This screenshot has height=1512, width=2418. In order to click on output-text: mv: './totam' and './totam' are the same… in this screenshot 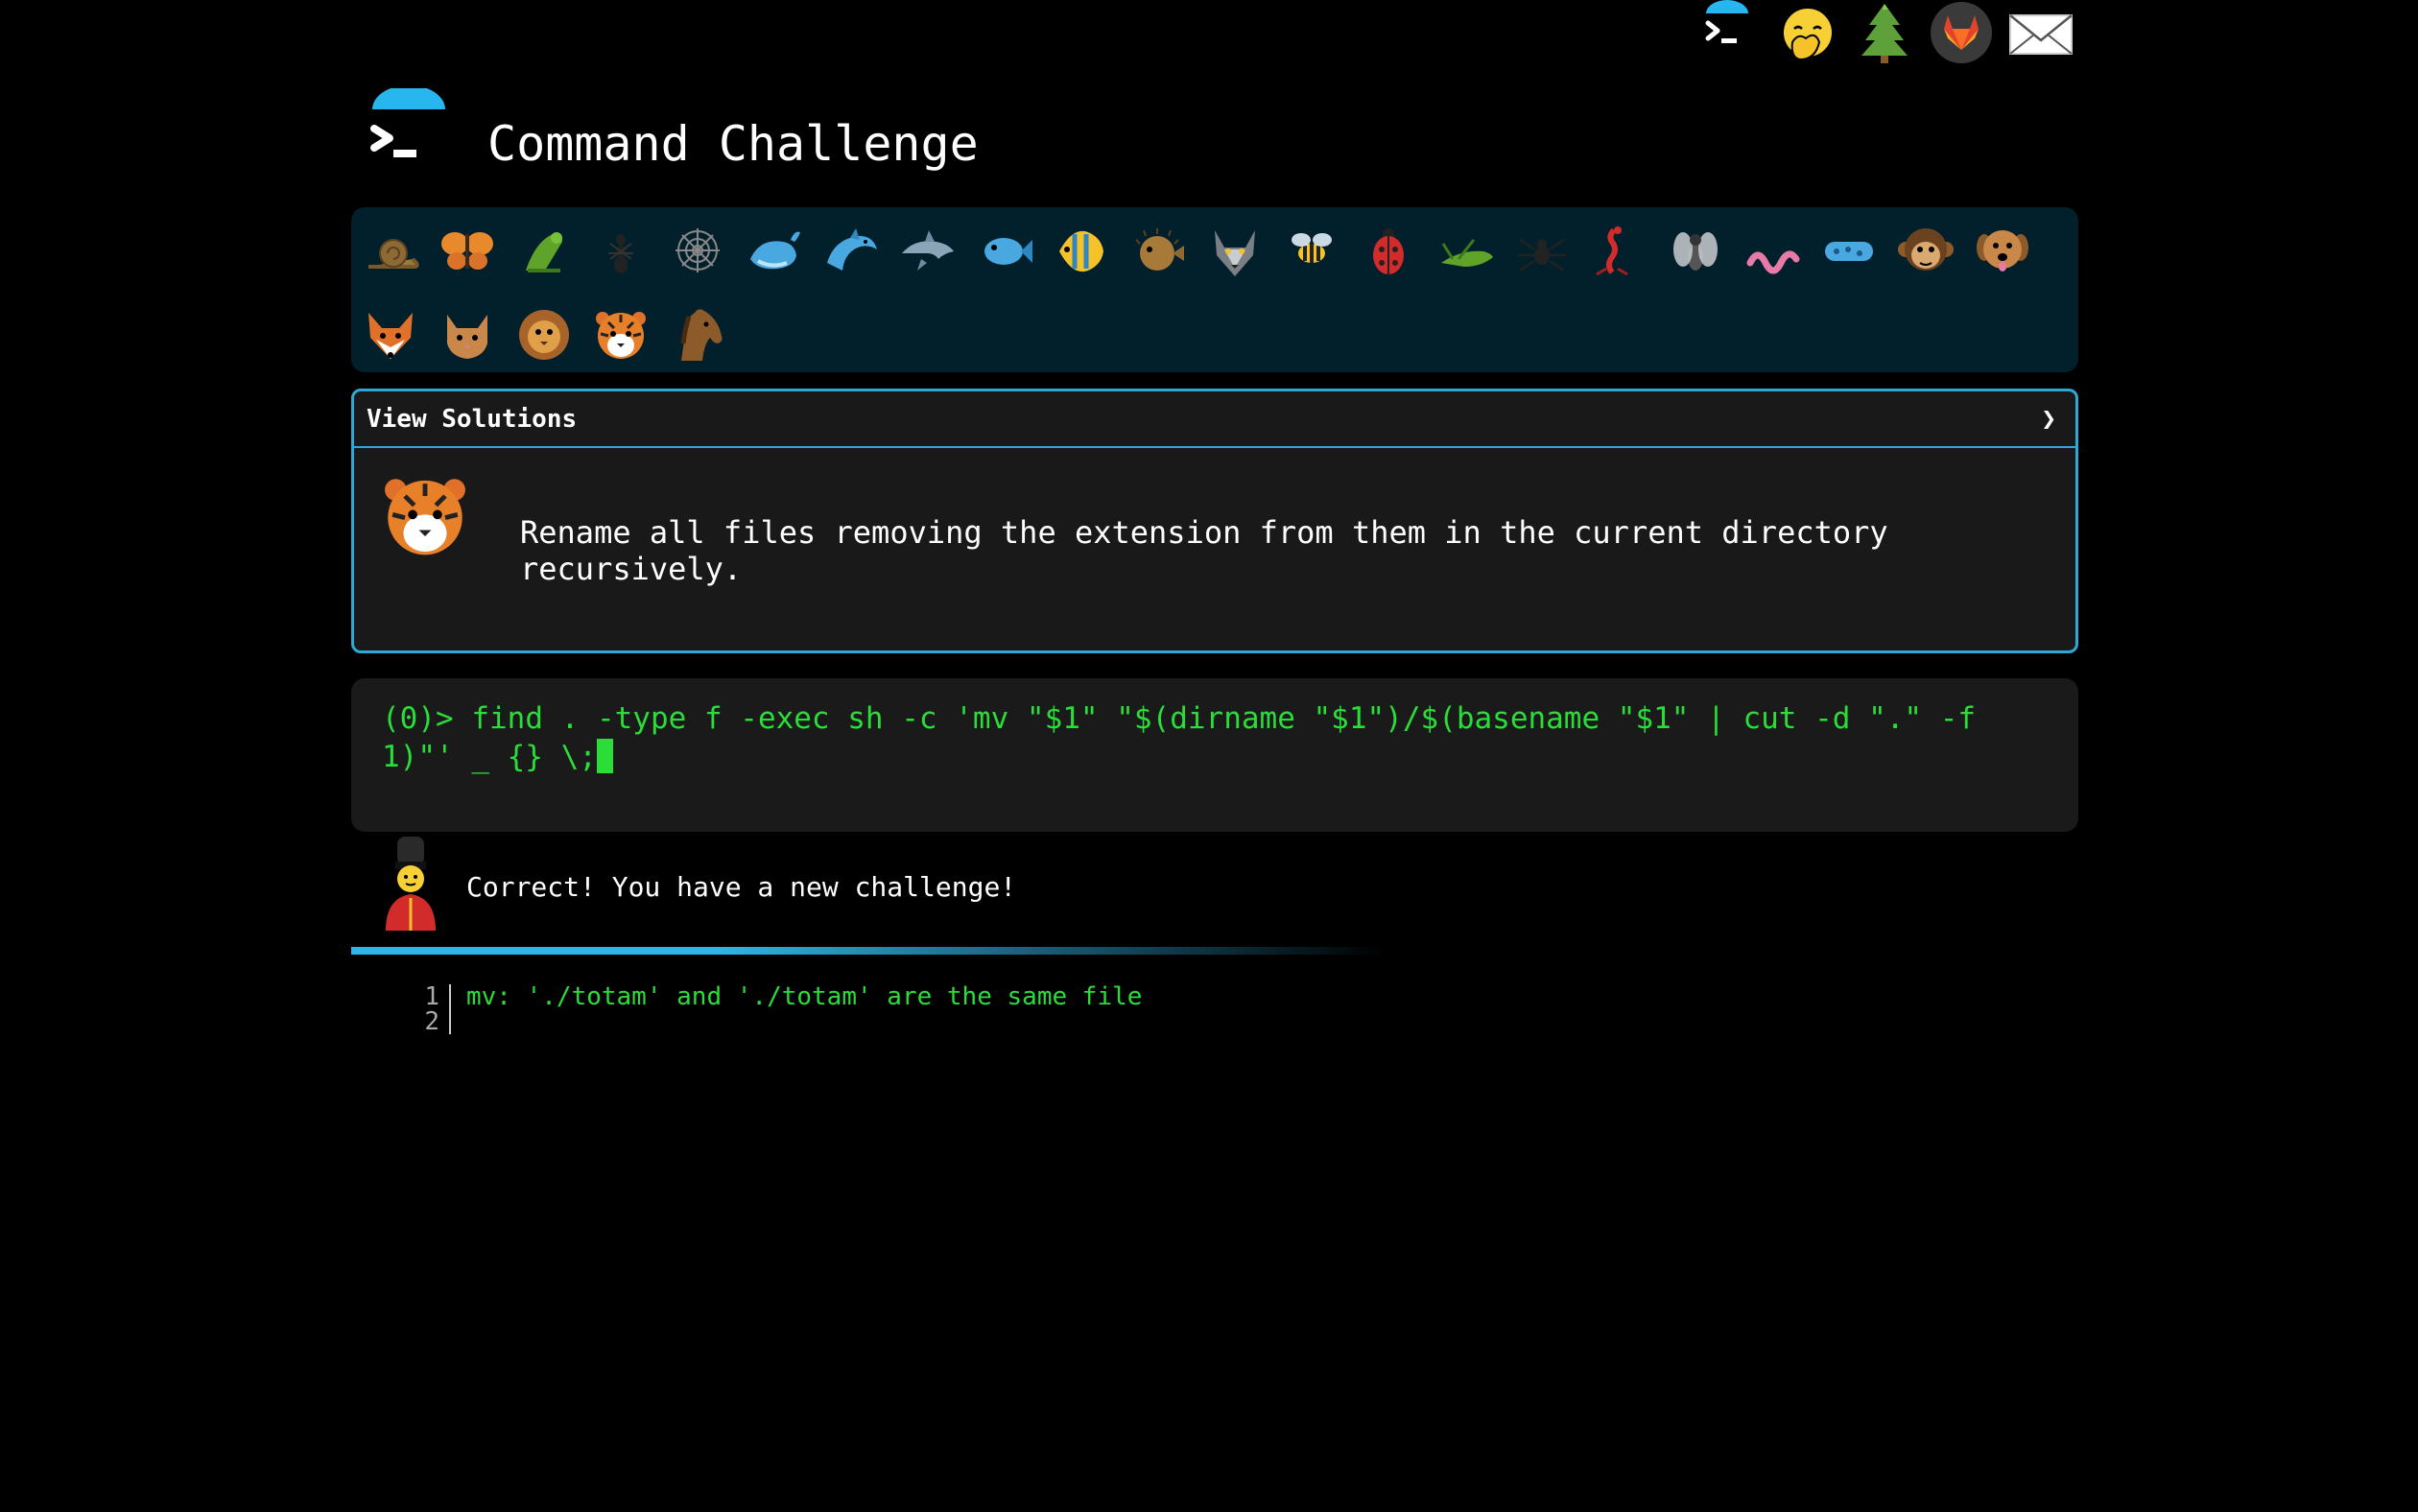, I will do `click(805, 997)`.